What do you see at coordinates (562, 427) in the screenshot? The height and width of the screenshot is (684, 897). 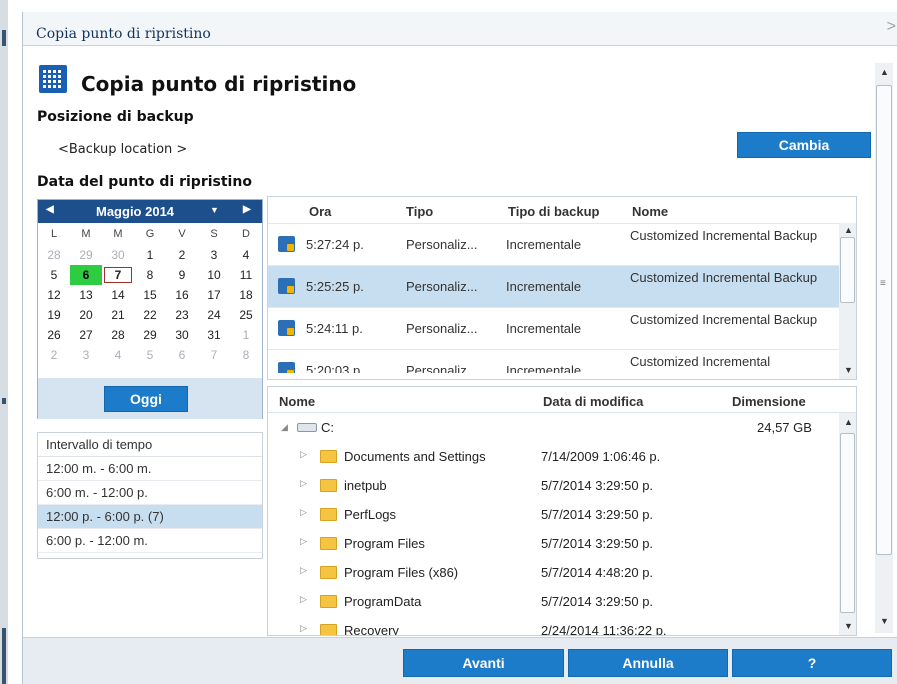 I see `drive-row: ◢ C: 24,57 GB` at bounding box center [562, 427].